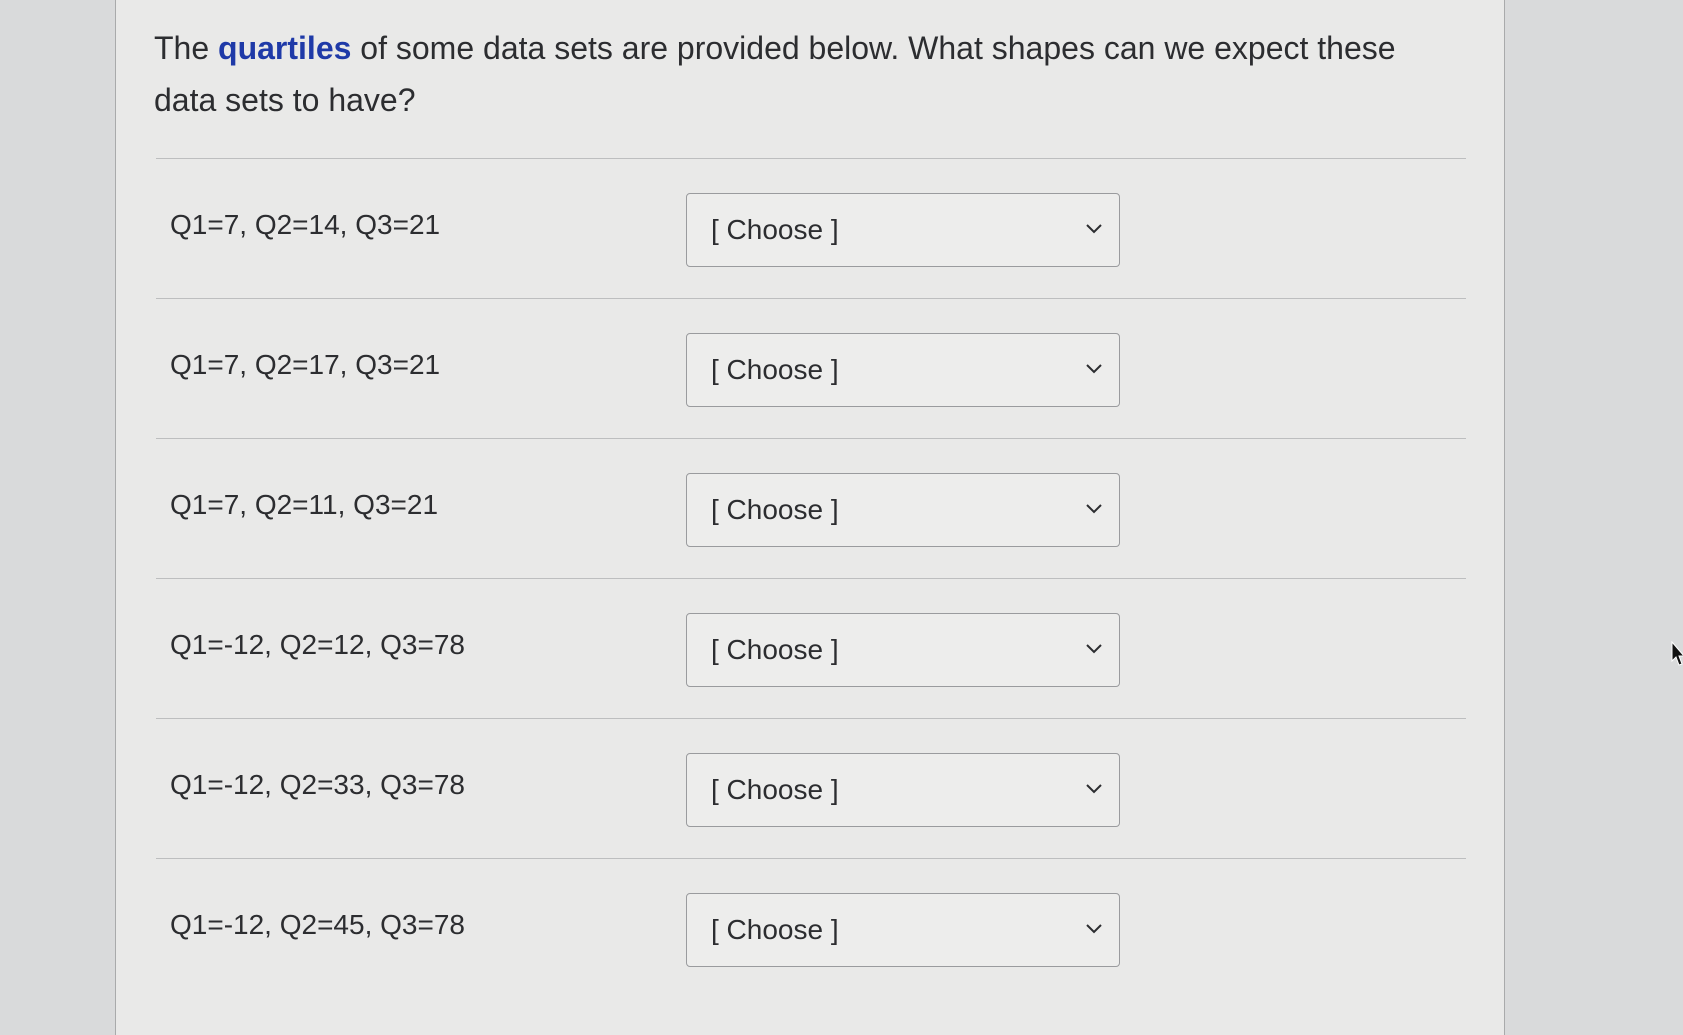  Describe the element at coordinates (186, 48) in the screenshot. I see `question-text-before: The` at that location.